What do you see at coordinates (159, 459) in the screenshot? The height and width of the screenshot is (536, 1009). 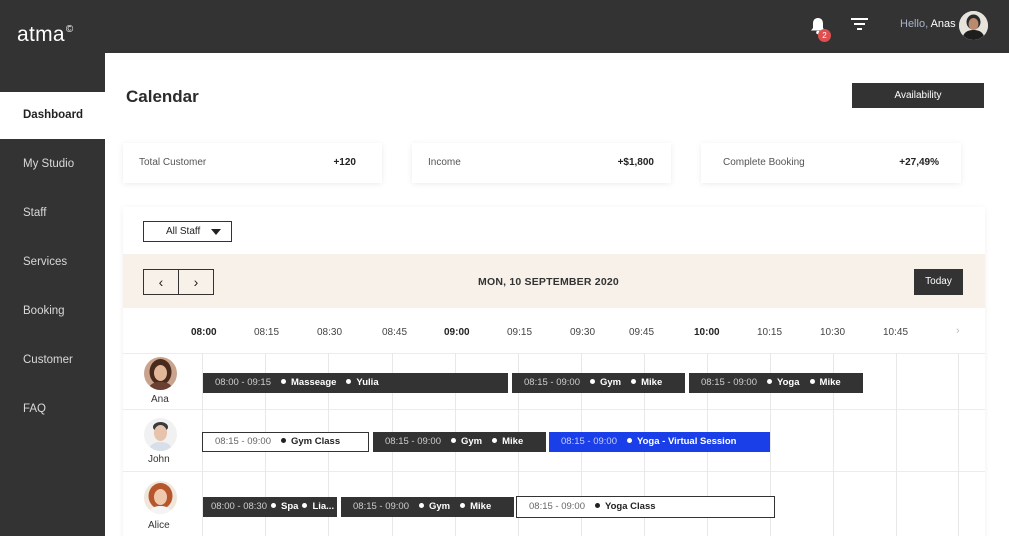 I see `staff-name: John` at bounding box center [159, 459].